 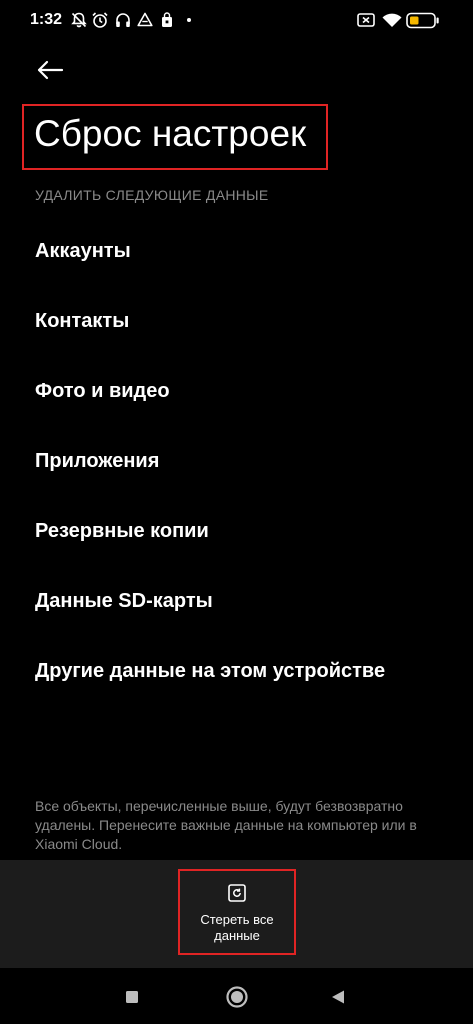 I want to click on status-bar: 1:32, so click(x=236, y=21).